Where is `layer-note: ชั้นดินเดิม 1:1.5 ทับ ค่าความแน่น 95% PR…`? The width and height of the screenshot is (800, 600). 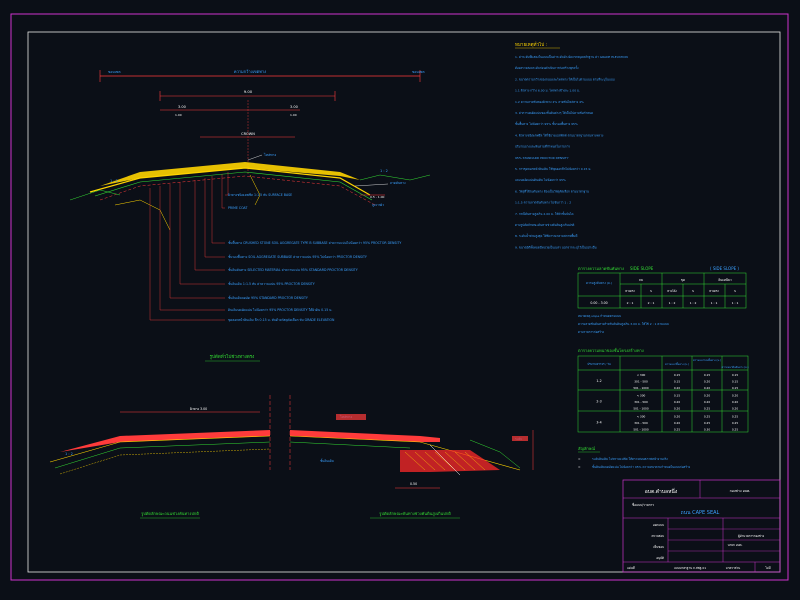
layer-note: ชั้นดินเดิม 1:1.5 ทับ ค่าความแน่น 95% PR… is located at coordinates (271, 283).